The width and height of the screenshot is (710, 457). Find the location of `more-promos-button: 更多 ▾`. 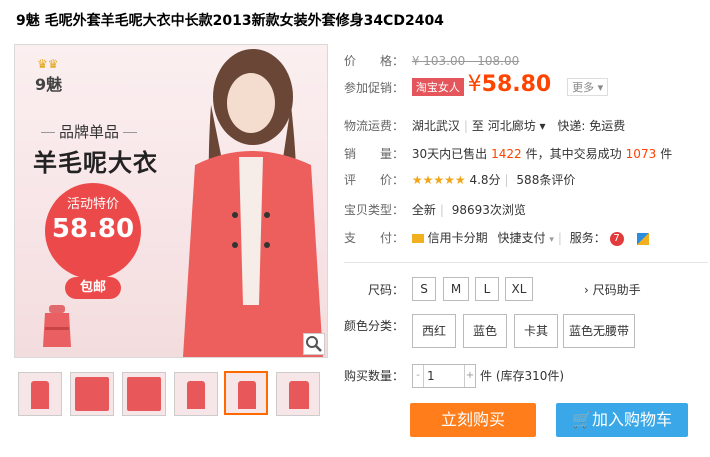

more-promos-button: 更多 ▾ is located at coordinates (588, 87).